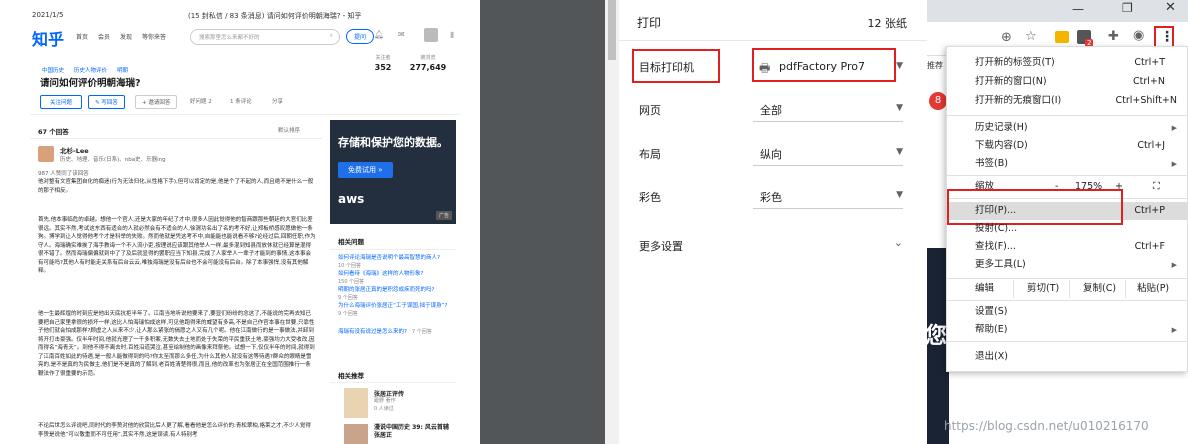 This screenshot has width=1188, height=444. Describe the element at coordinates (104, 37) in the screenshot. I see `nav-vip: 会员` at that location.